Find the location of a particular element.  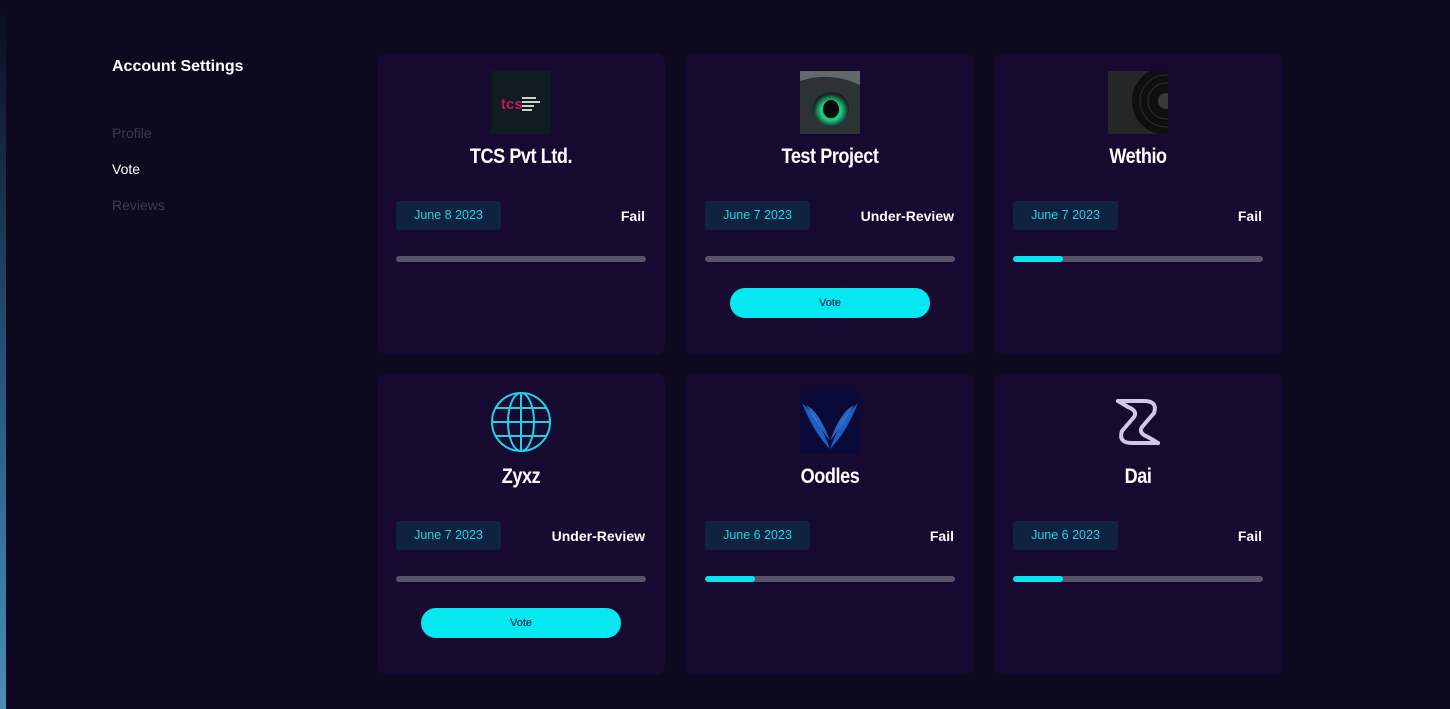

tcs-logo: tcs is located at coordinates (521, 102).